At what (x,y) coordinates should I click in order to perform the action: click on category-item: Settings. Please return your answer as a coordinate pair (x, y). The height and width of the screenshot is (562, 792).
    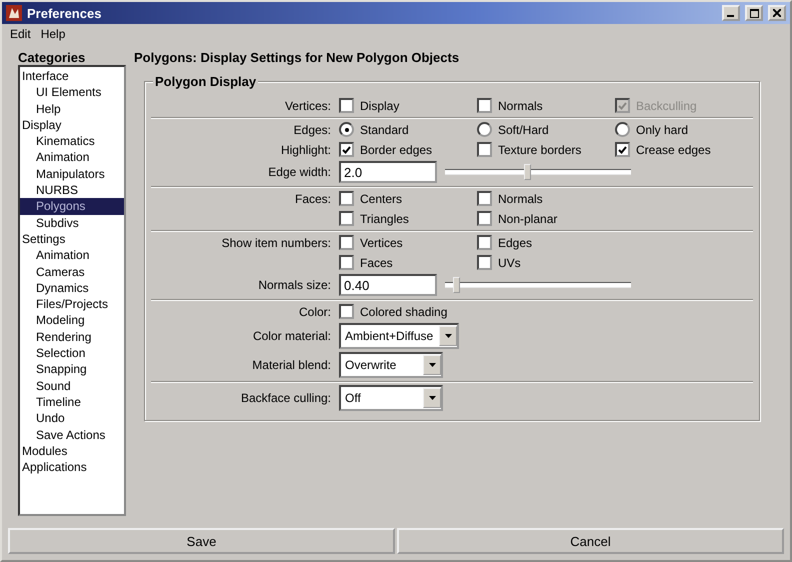
    Looking at the image, I should click on (72, 239).